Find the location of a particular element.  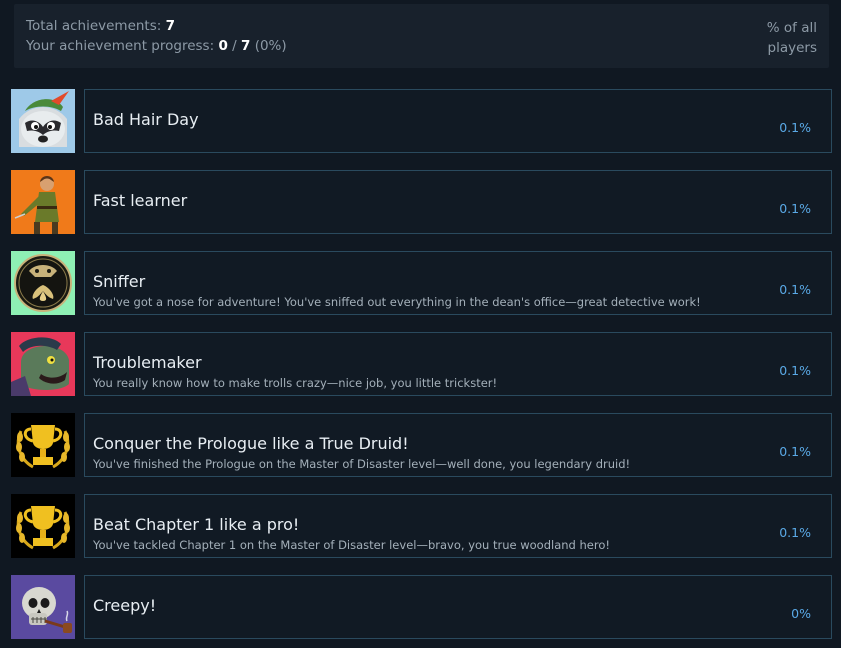

progress-percent: (0%) is located at coordinates (270, 46).